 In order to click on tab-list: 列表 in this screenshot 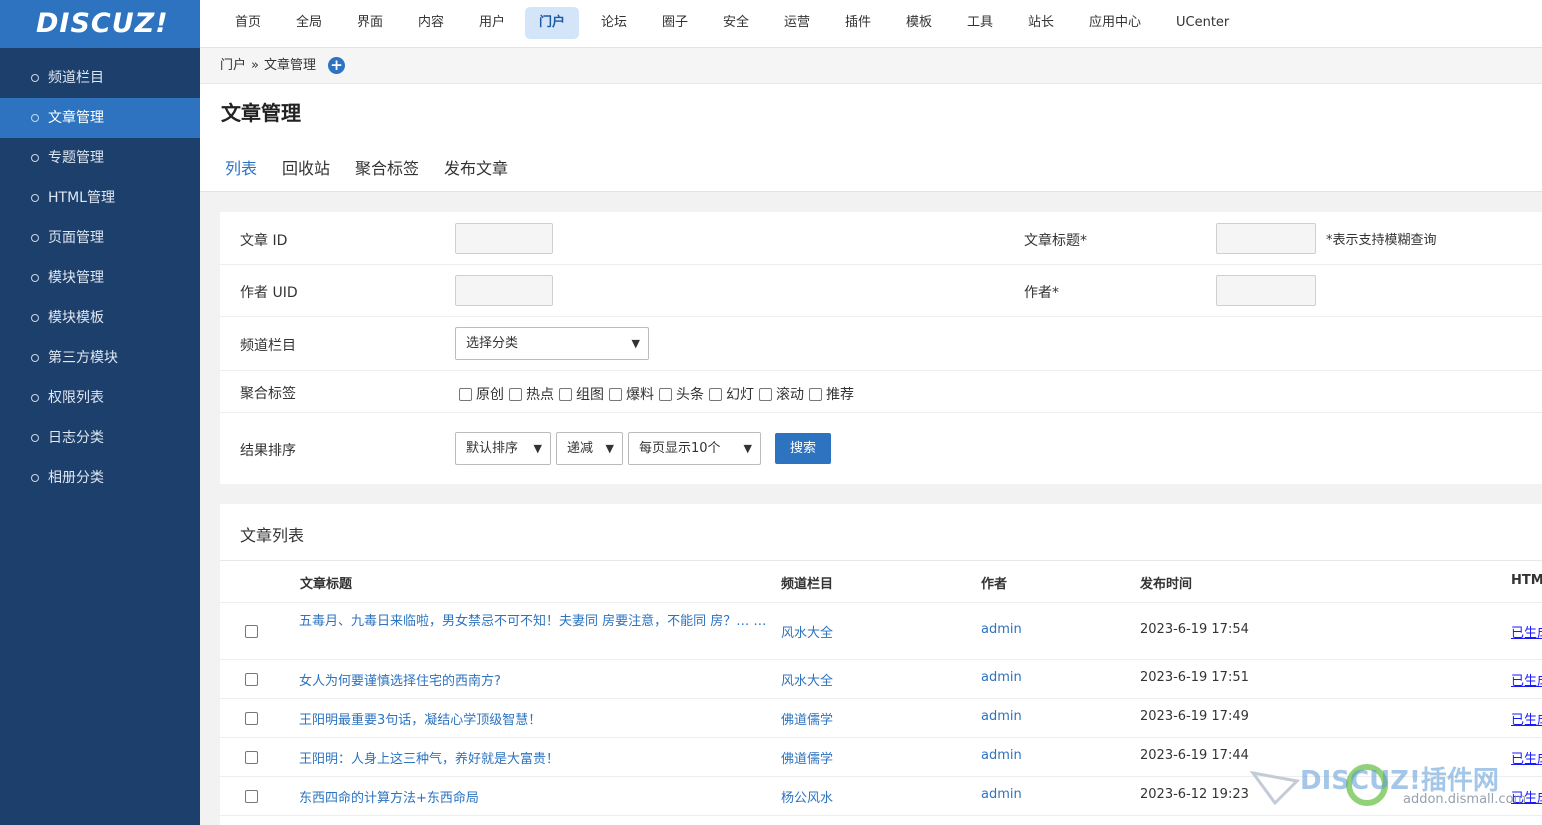, I will do `click(241, 174)`.